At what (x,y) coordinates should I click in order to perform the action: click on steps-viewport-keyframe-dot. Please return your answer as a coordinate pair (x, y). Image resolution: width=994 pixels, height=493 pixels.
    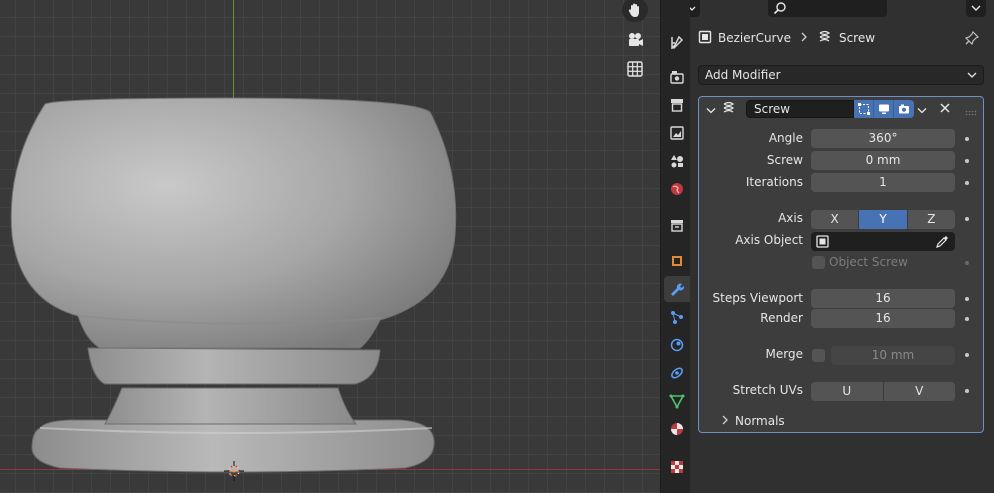
    Looking at the image, I should click on (967, 299).